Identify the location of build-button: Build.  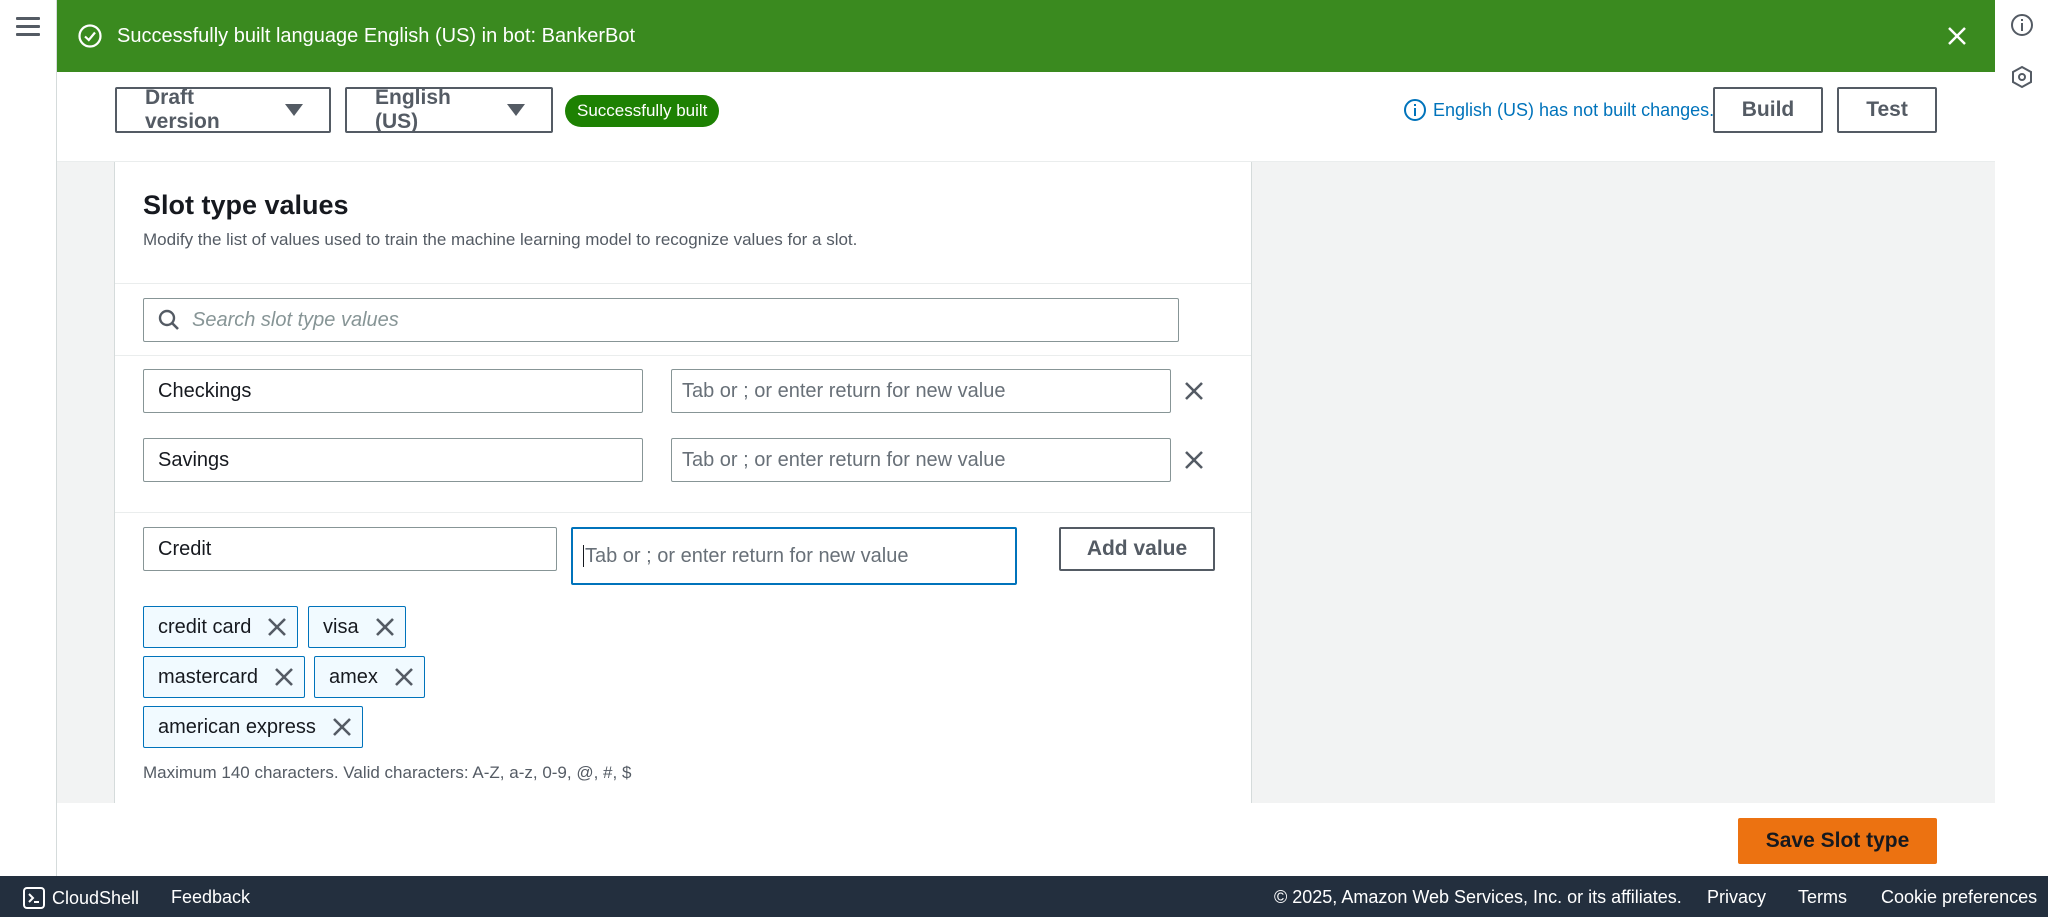
(1768, 110).